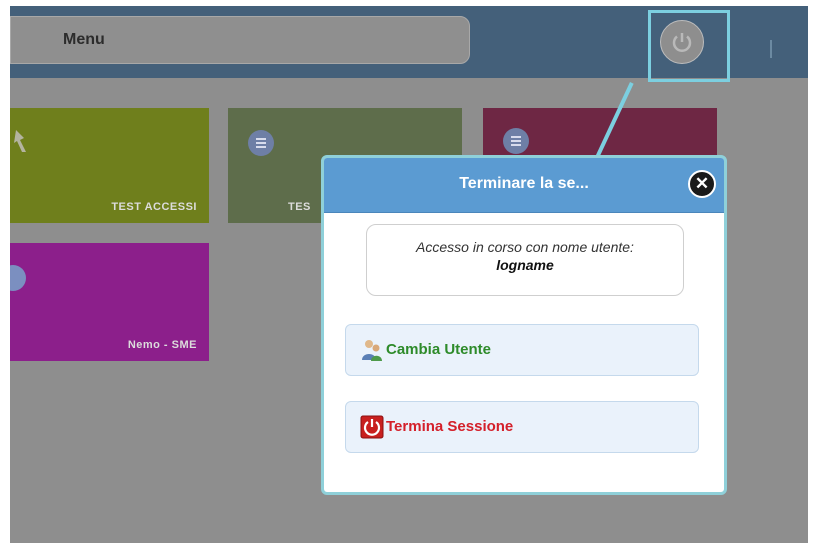 Image resolution: width=814 pixels, height=546 pixels. What do you see at coordinates (522, 427) in the screenshot?
I see `end-session-button: Termina Sessione` at bounding box center [522, 427].